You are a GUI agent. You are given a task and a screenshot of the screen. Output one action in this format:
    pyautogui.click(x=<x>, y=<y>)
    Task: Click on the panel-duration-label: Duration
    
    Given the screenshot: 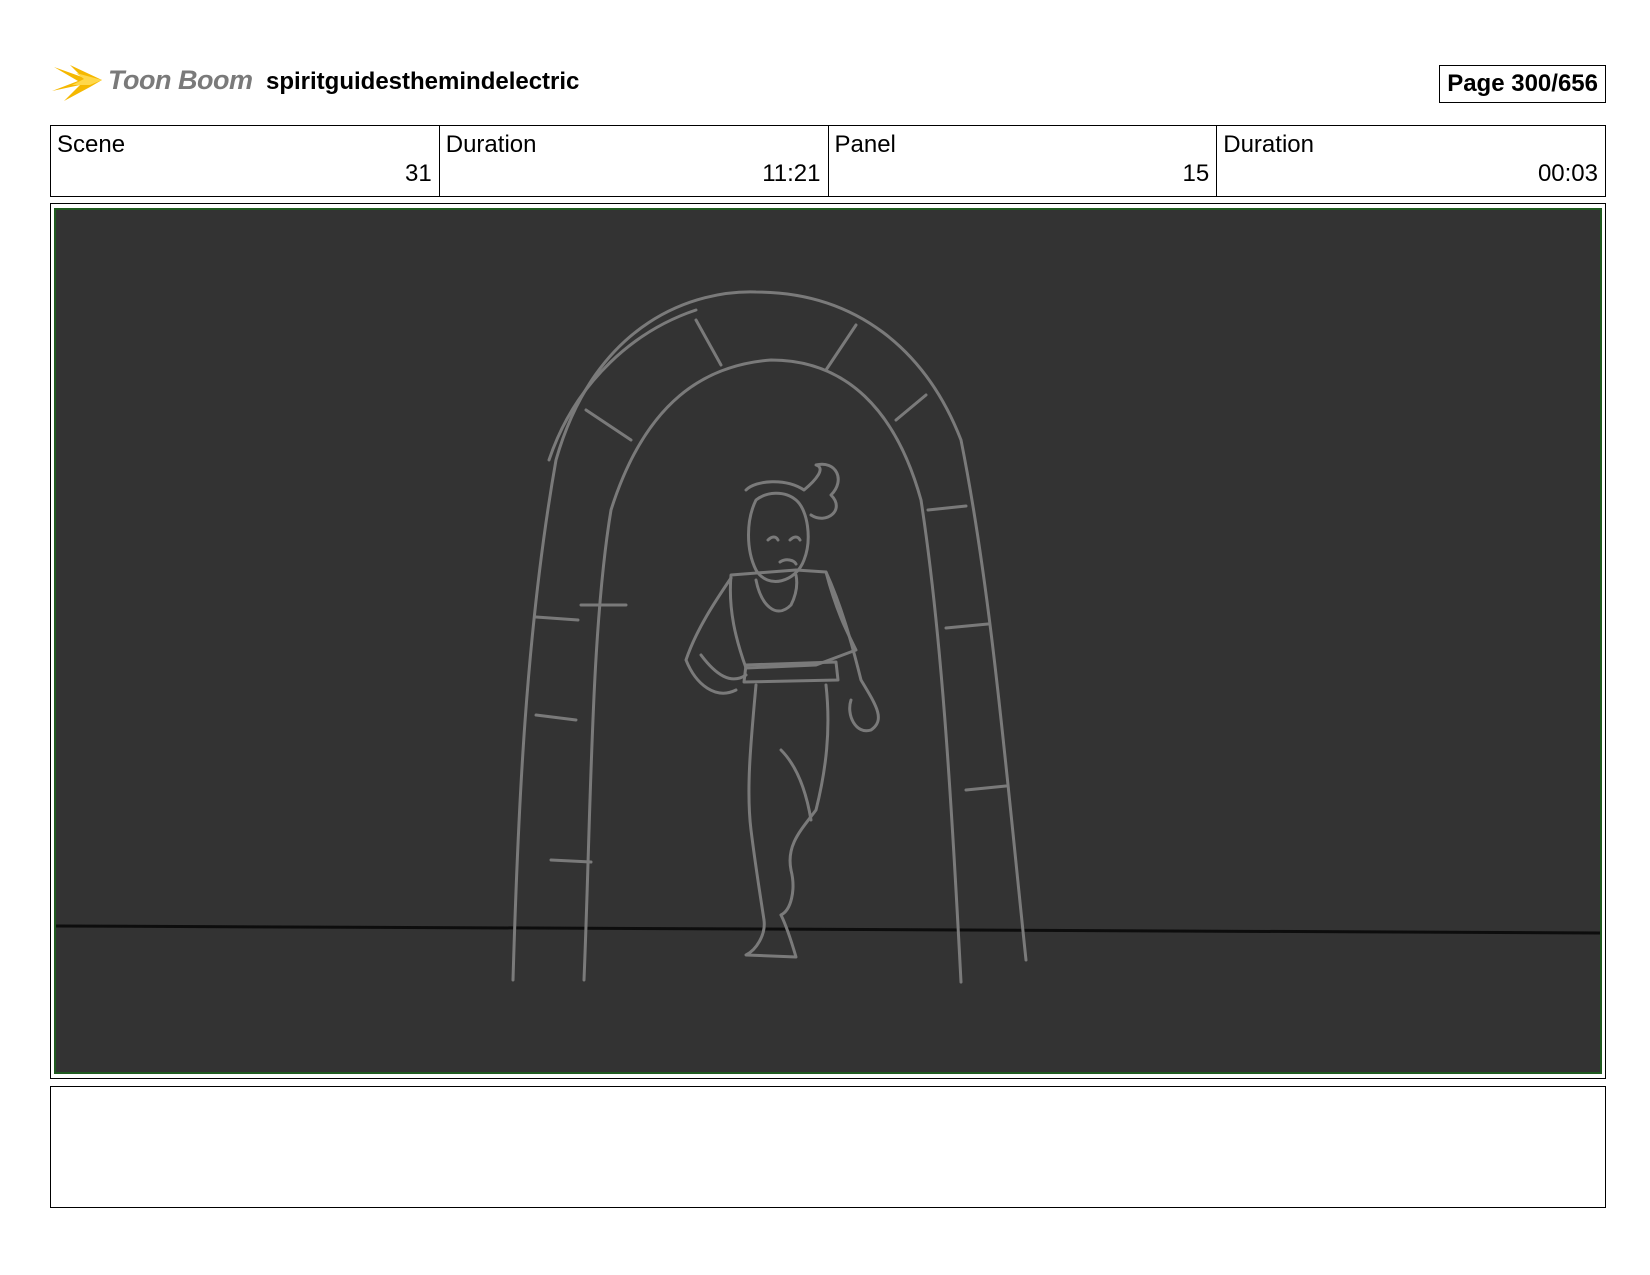 What is the action you would take?
    pyautogui.click(x=1268, y=144)
    